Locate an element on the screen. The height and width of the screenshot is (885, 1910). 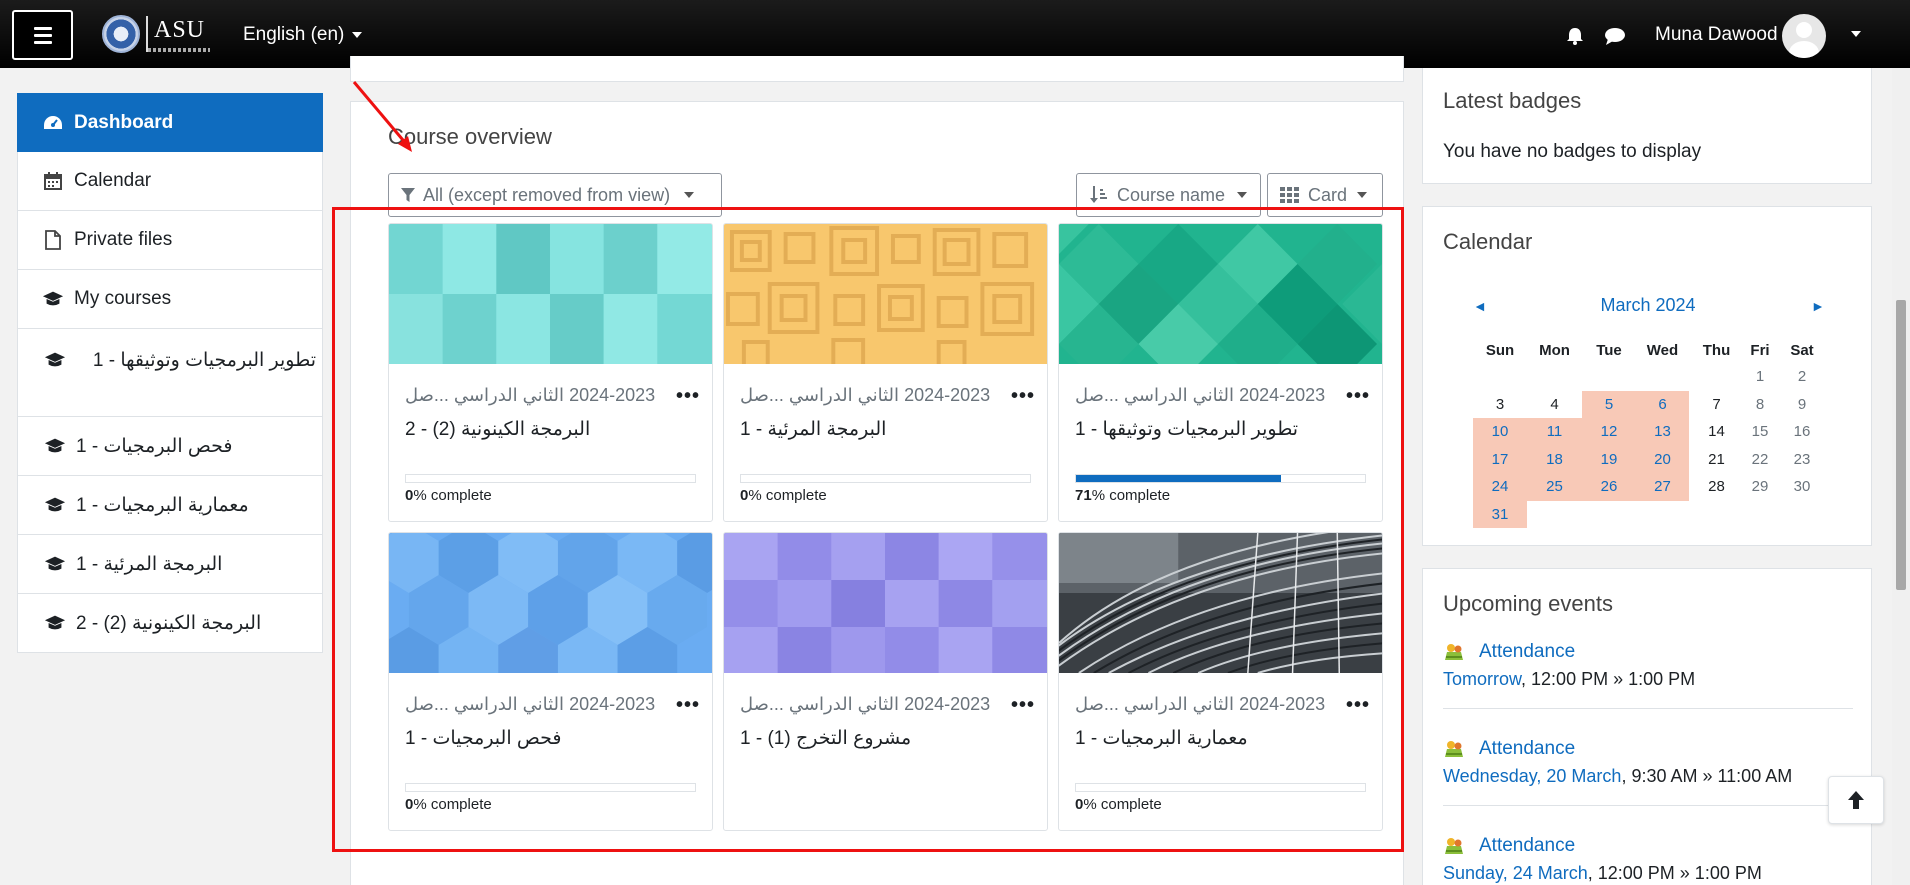
progress-text: 71% complete is located at coordinates (1122, 495).